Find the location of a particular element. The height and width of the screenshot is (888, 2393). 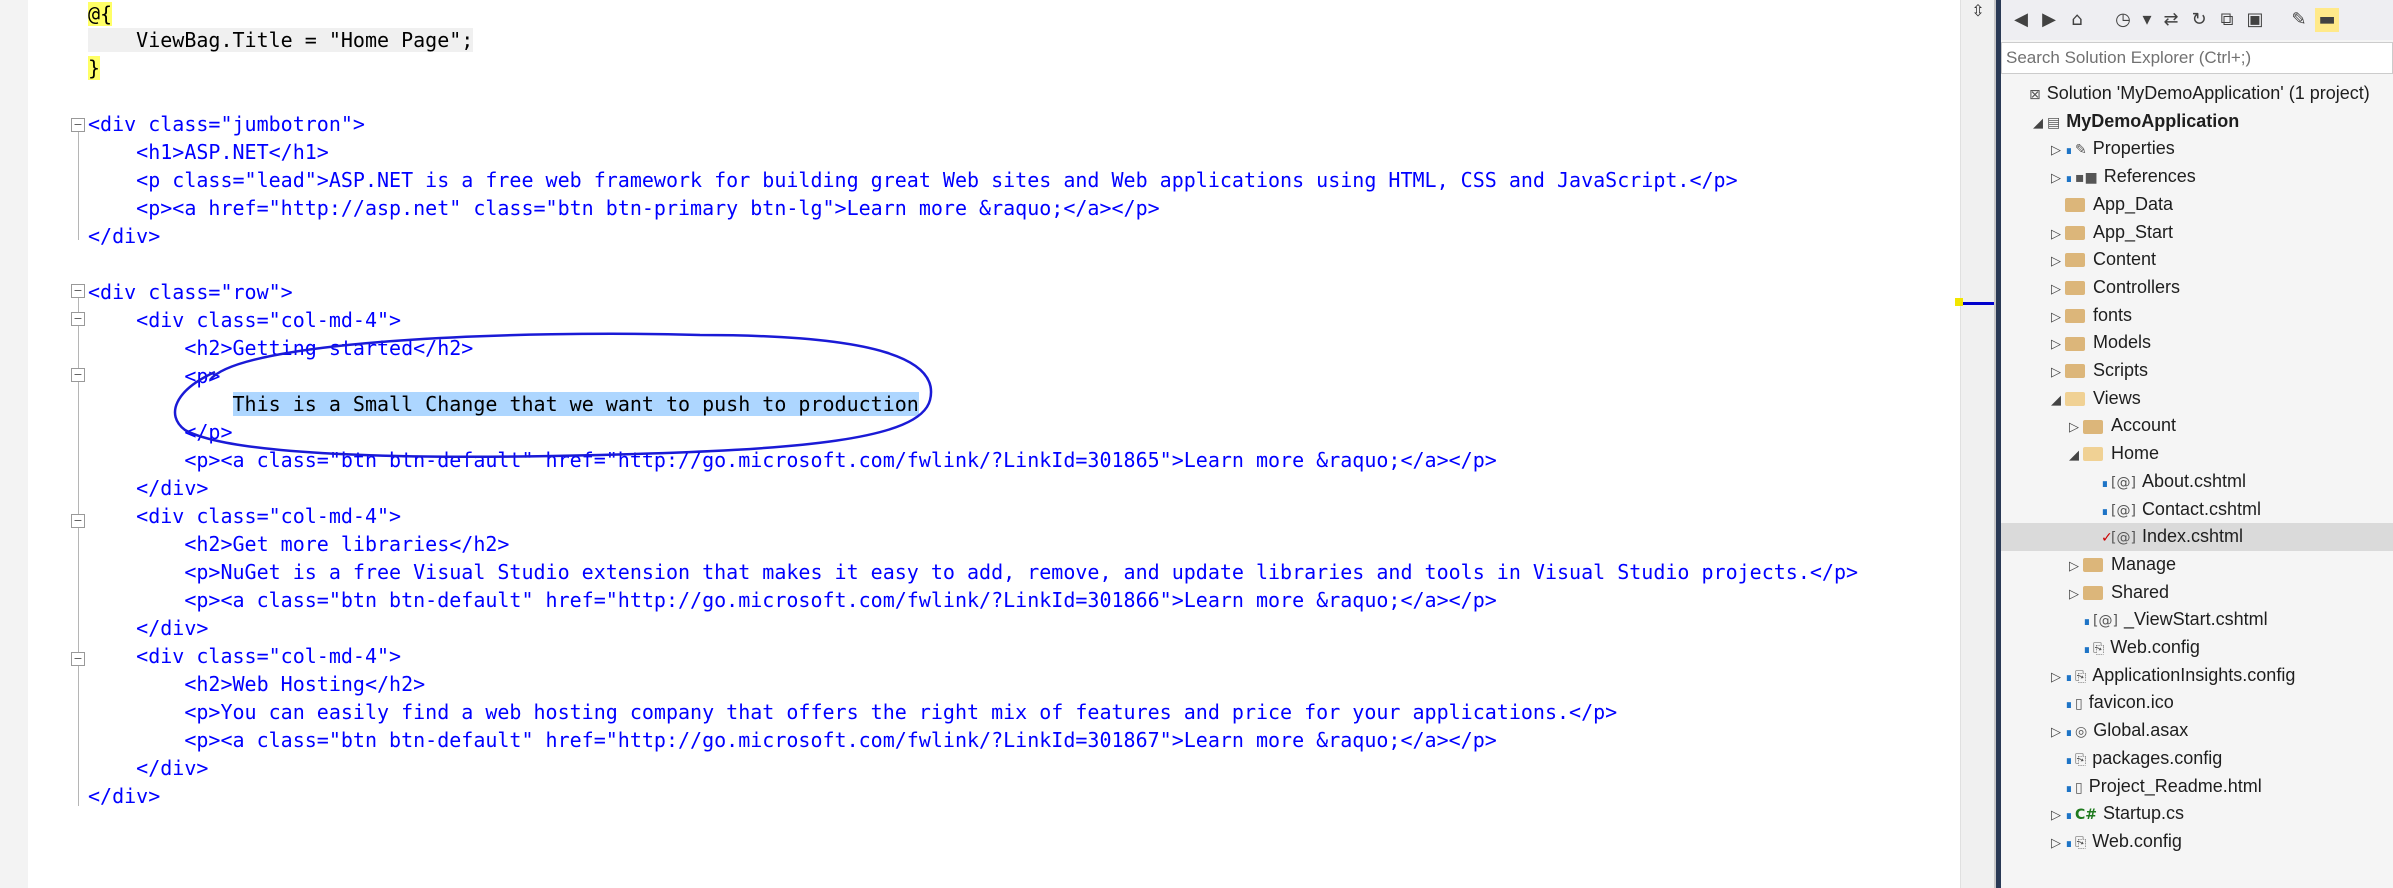

tree-item-label: Index.cshtml is located at coordinates (2192, 536).